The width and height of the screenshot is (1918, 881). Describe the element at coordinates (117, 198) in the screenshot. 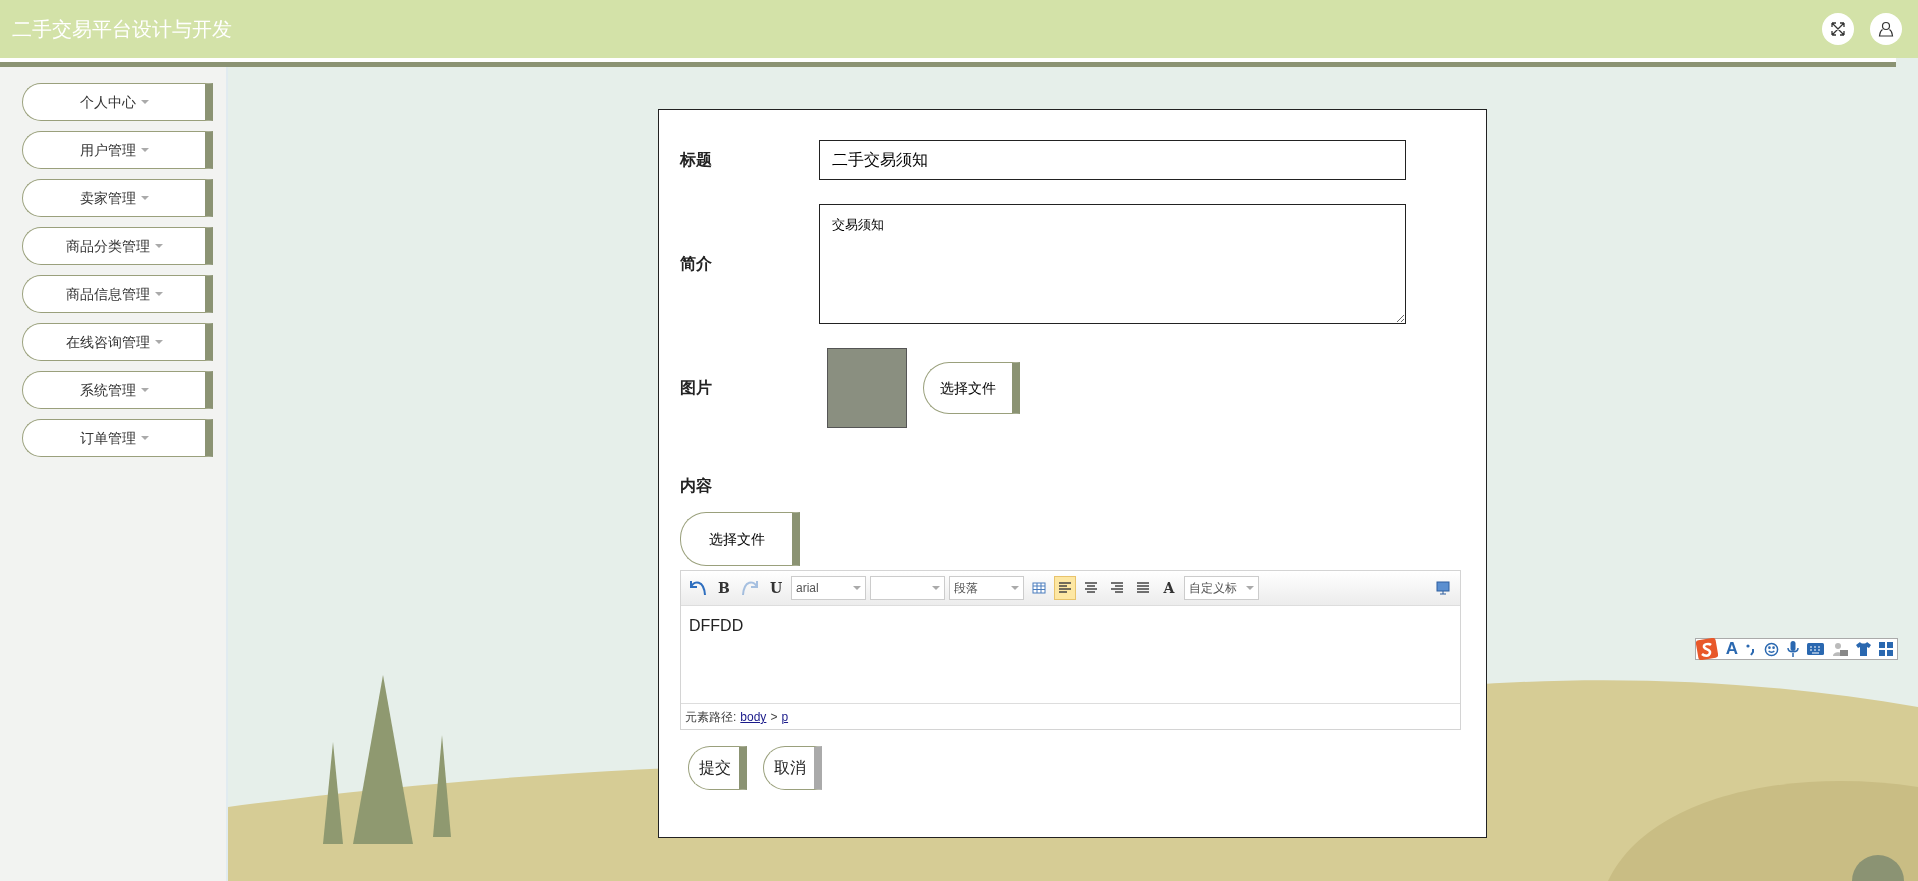

I see `sidebar-menu-item: 卖家管理` at that location.